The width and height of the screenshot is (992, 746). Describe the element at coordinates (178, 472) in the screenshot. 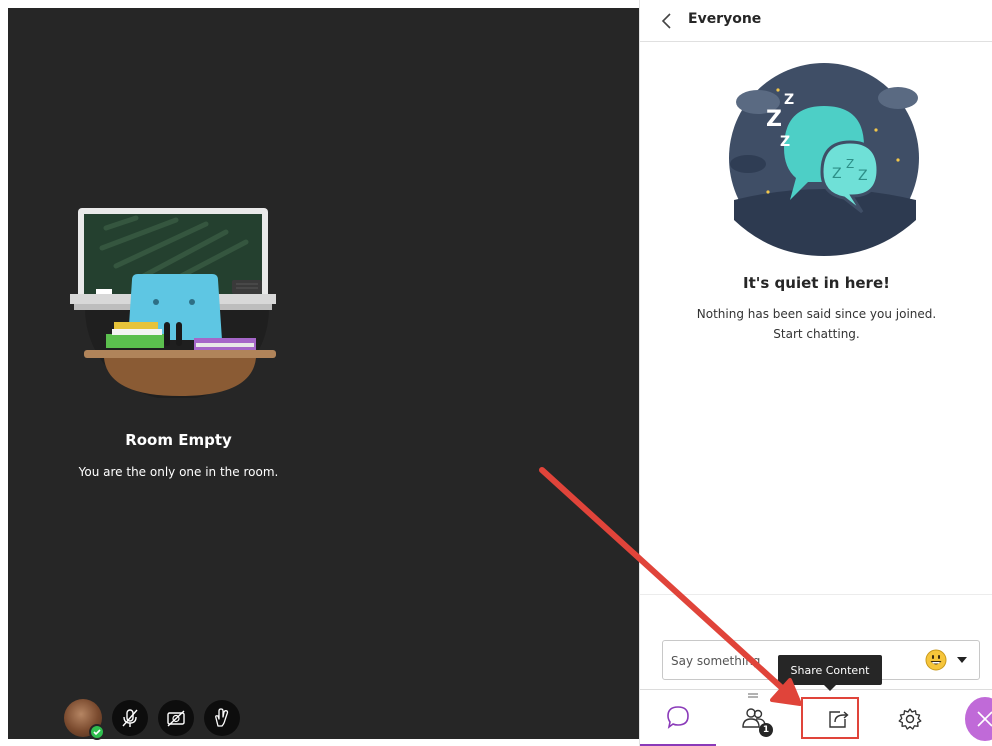

I see `room-empty-subtitle: You are the only one in the room.` at that location.